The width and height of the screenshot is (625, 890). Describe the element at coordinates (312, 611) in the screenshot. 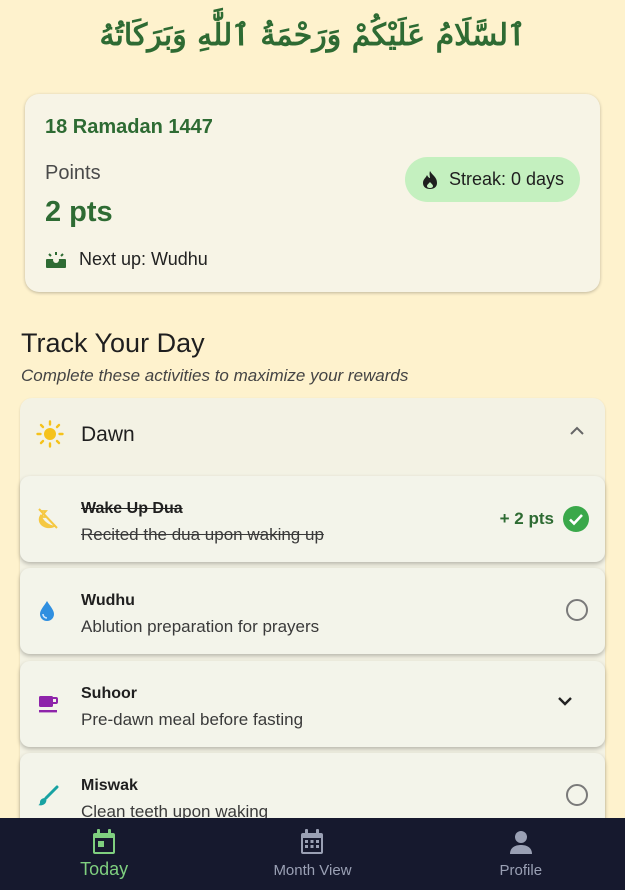

I see `activity-wudhu: Wudhu Ablution preparation for prayers` at that location.